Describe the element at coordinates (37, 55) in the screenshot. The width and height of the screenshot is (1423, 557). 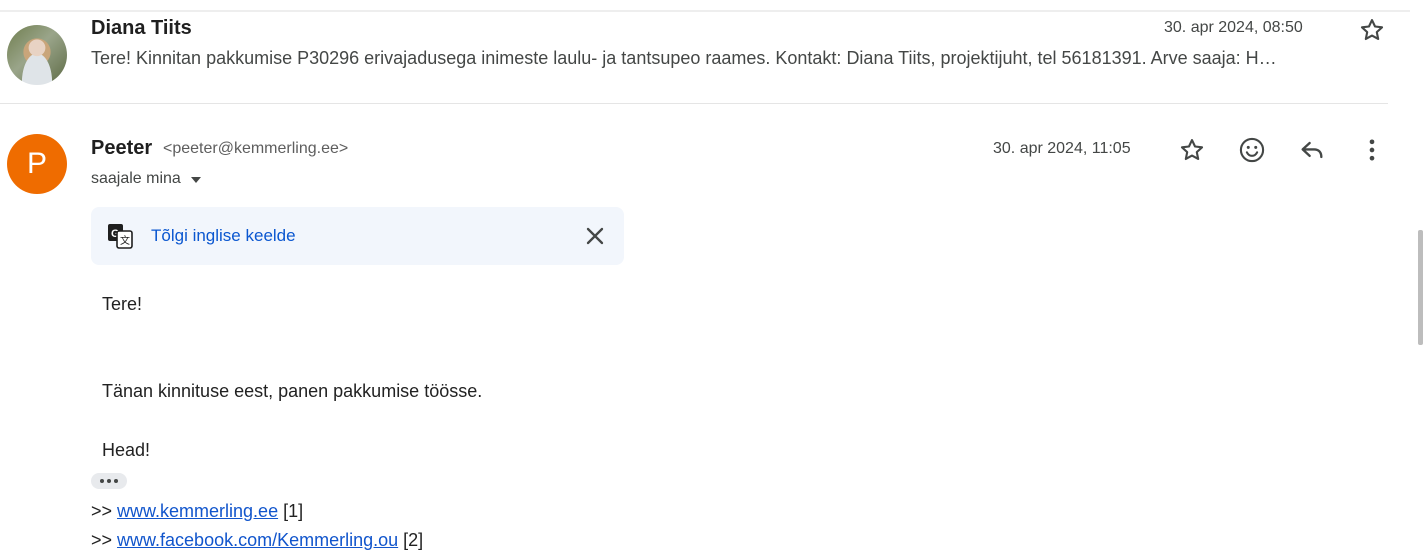
I see `avatar` at that location.